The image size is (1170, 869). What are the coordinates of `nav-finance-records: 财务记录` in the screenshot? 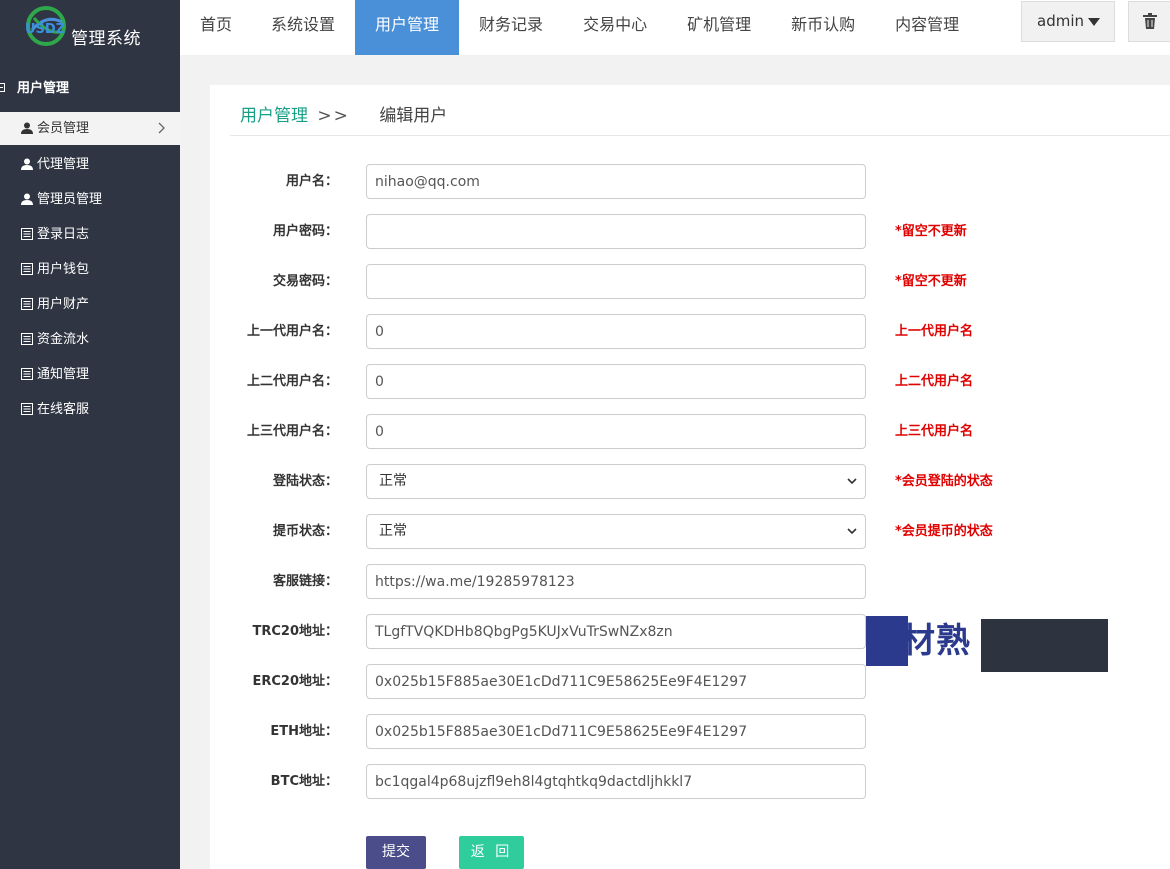 It's located at (511, 27).